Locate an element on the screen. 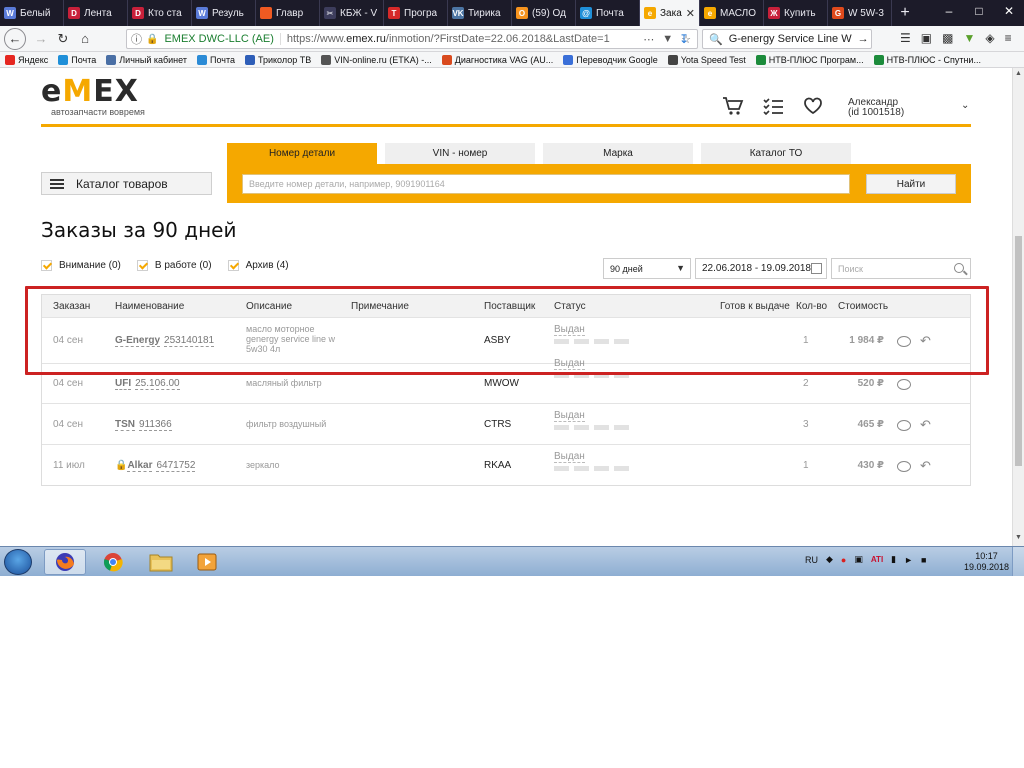  alert-icon: ● is located at coordinates (843, 560).